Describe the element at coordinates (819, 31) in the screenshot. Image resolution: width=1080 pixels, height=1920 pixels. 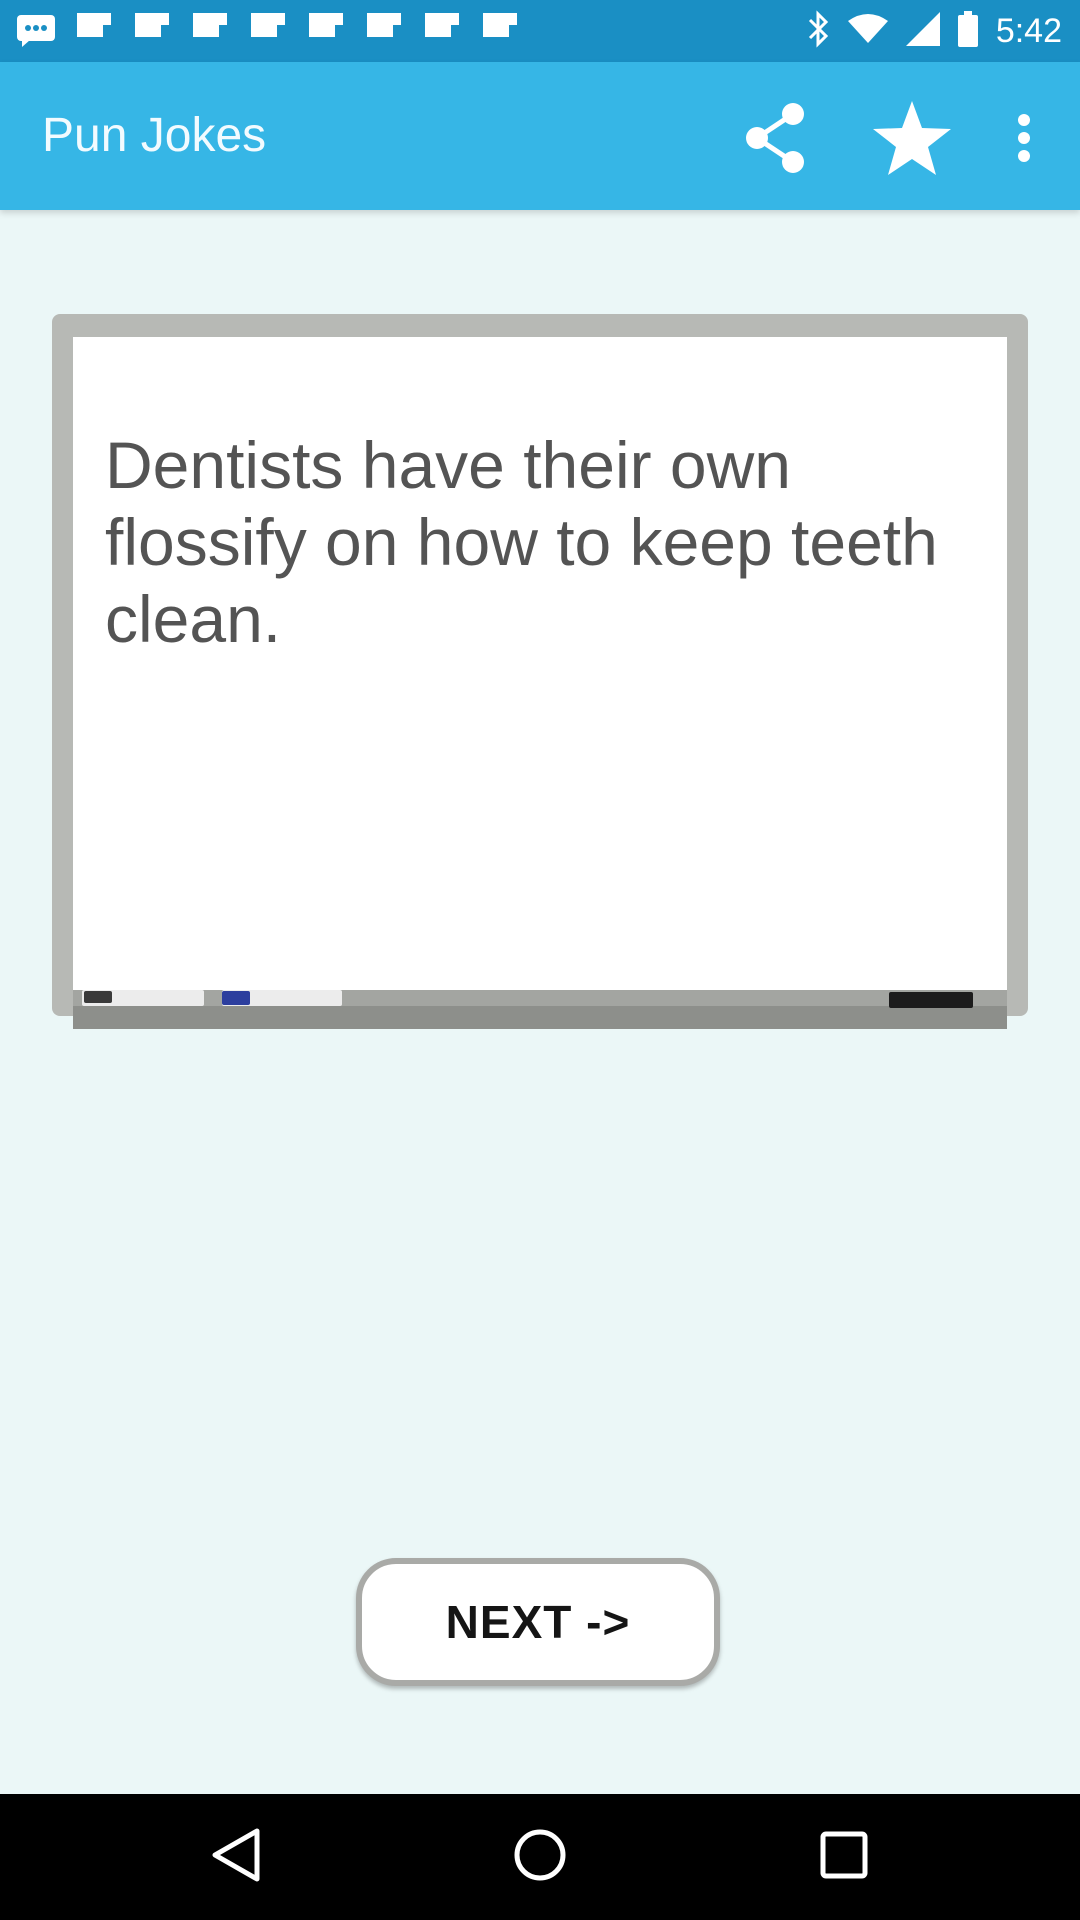
I see `bluetooth-icon` at that location.